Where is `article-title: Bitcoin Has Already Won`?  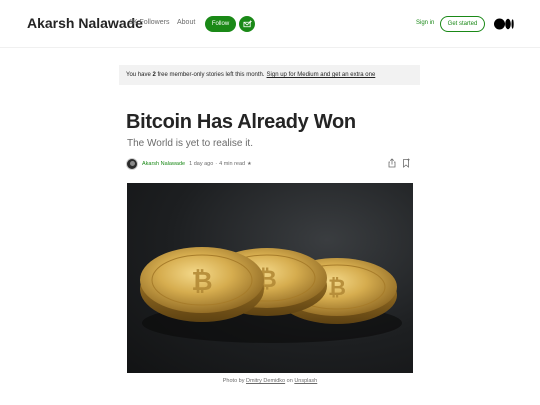
article-title: Bitcoin Has Already Won is located at coordinates (241, 122).